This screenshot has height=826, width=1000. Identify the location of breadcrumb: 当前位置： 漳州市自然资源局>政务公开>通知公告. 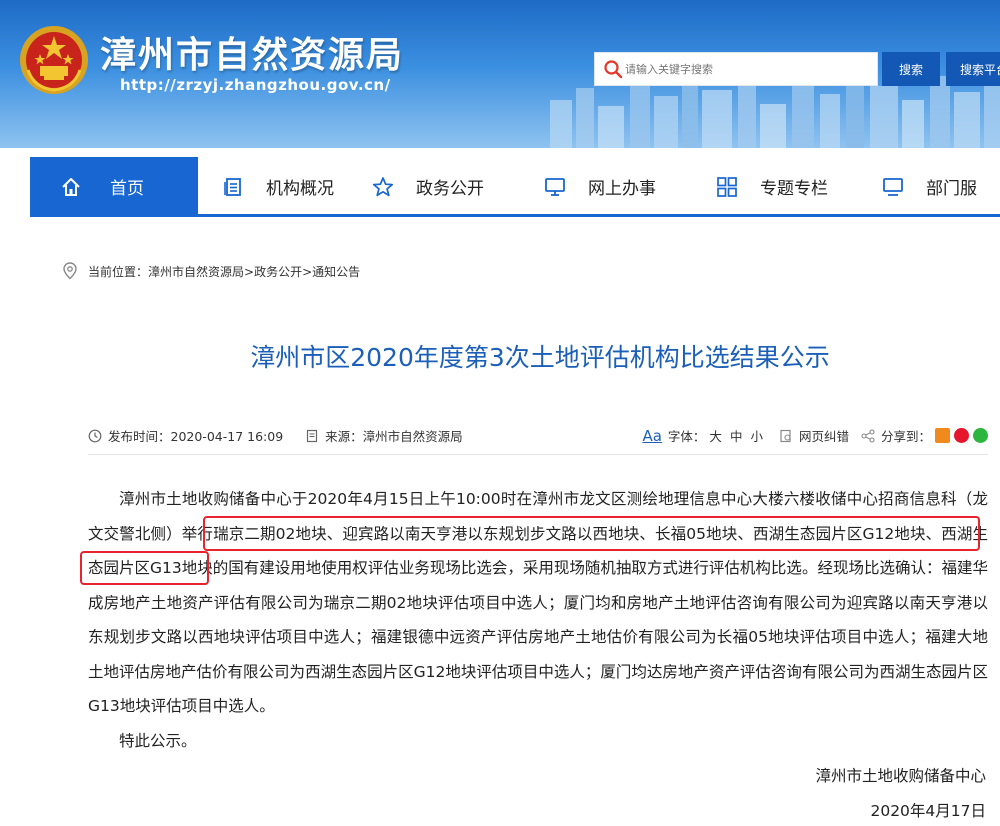
(211, 271).